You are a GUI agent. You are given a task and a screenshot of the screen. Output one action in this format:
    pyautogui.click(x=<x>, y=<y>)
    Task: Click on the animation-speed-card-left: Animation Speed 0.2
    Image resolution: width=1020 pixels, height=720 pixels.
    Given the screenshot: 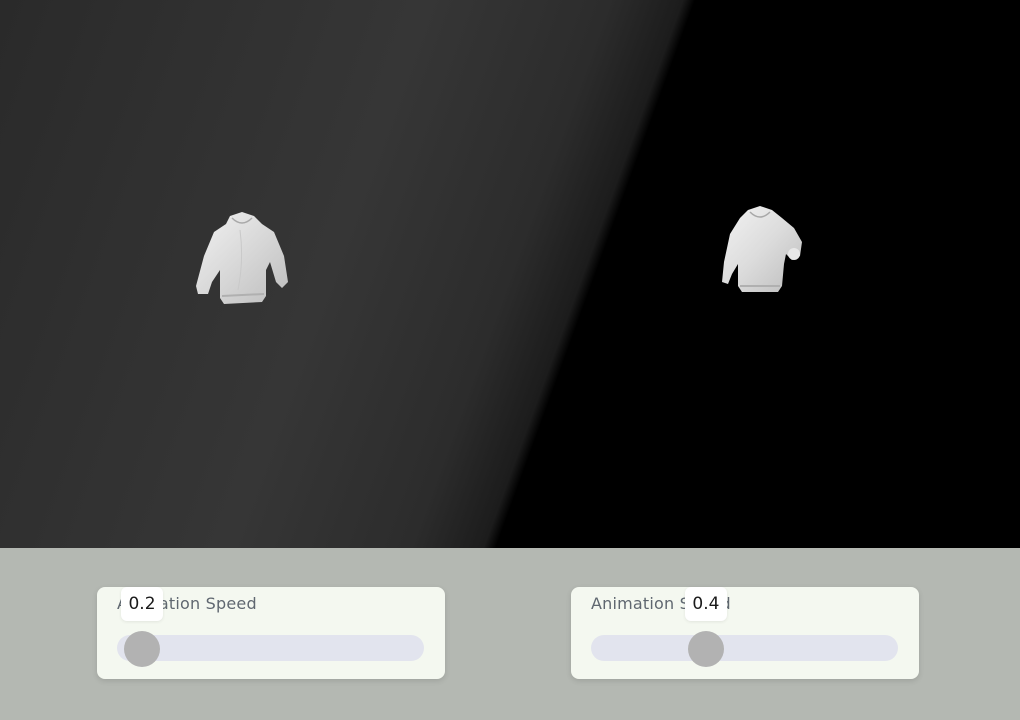 What is the action you would take?
    pyautogui.click(x=271, y=633)
    